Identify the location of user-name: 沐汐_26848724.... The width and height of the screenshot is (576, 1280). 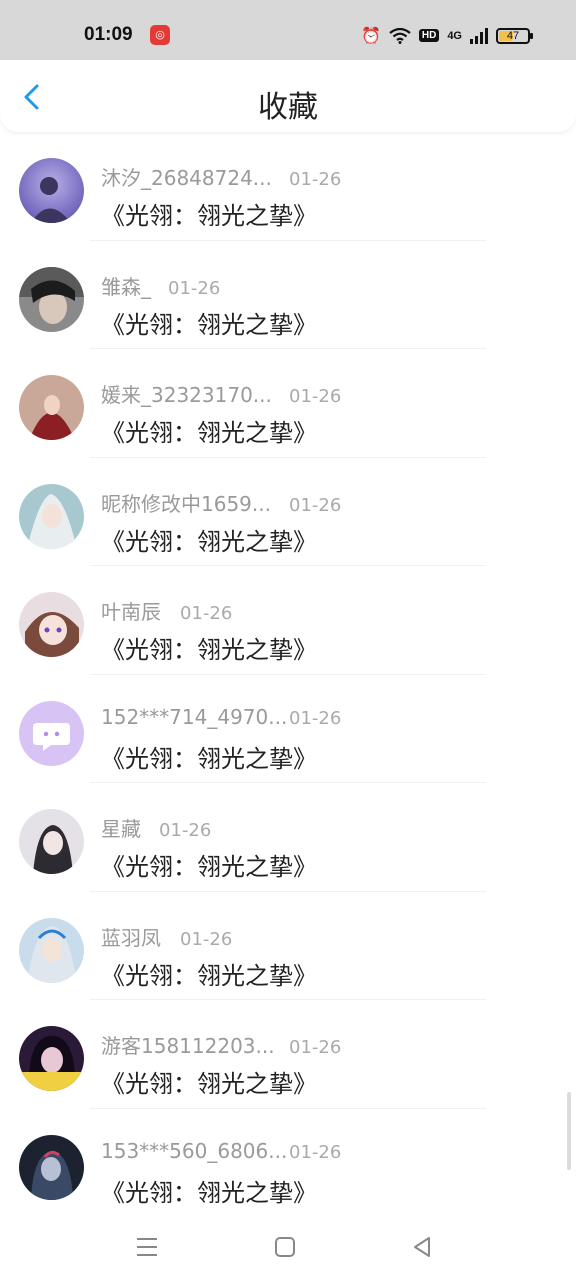
(186, 178).